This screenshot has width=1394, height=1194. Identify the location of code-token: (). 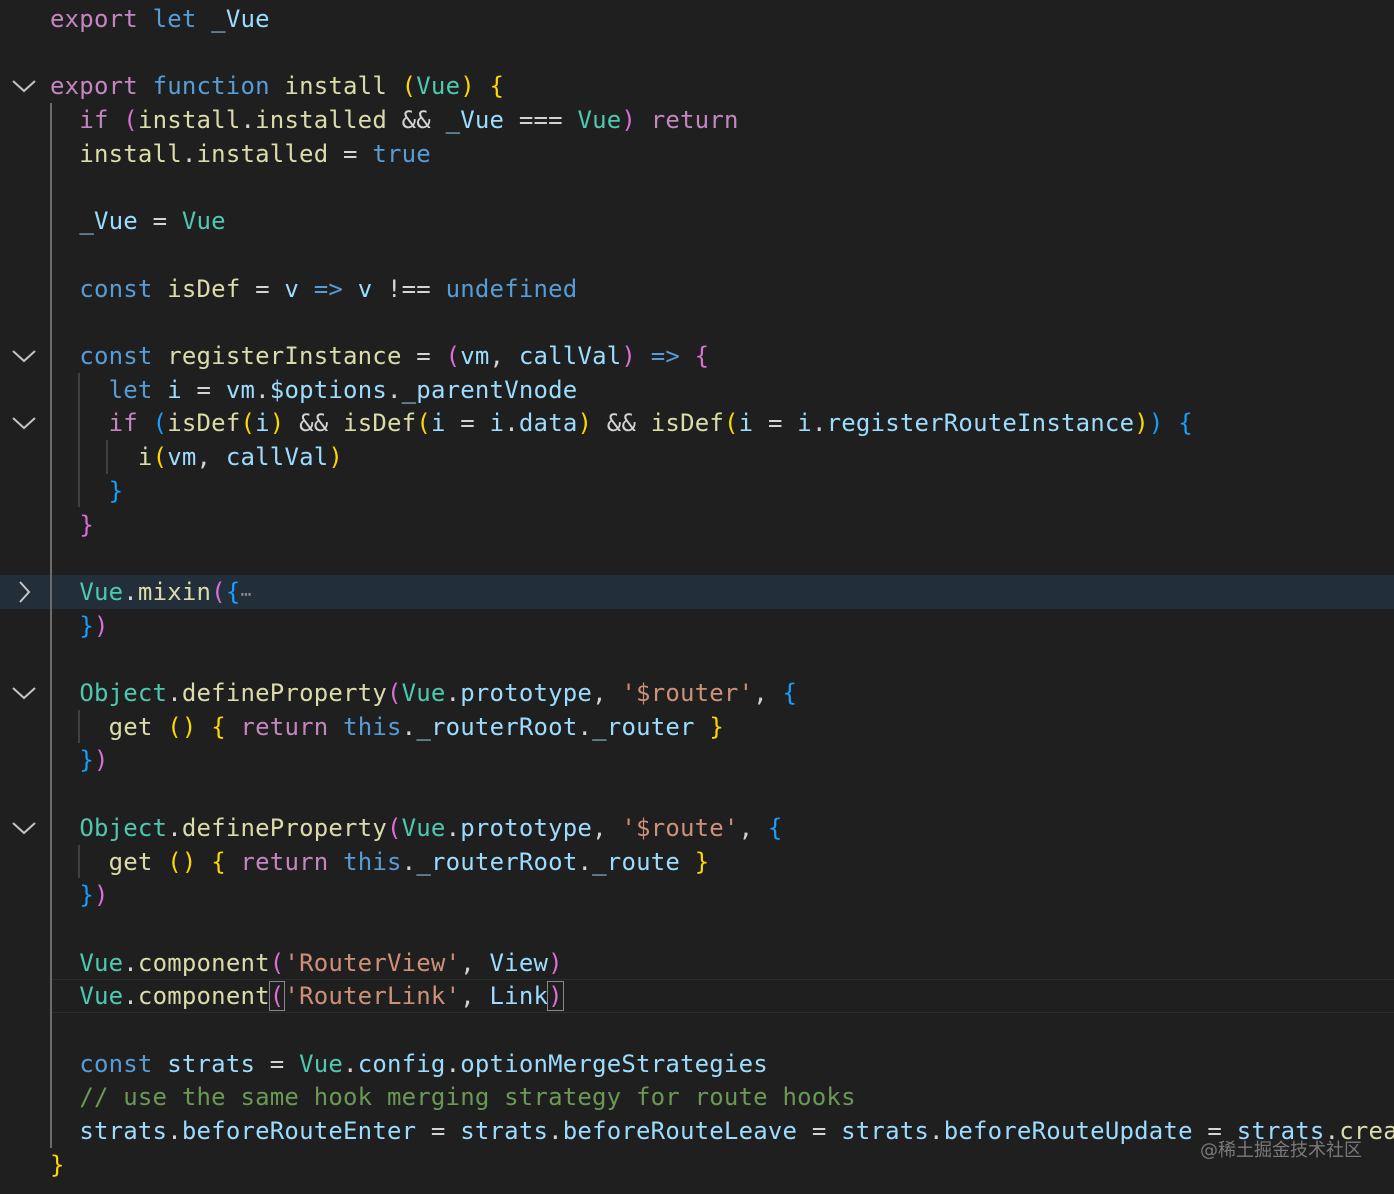
(182, 726).